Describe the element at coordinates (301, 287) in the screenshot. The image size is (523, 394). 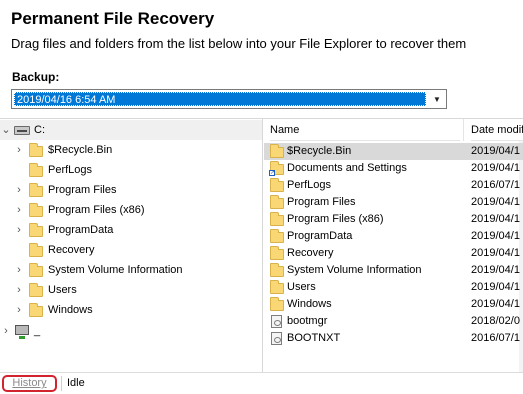
I see `list-item-name: Users` at that location.